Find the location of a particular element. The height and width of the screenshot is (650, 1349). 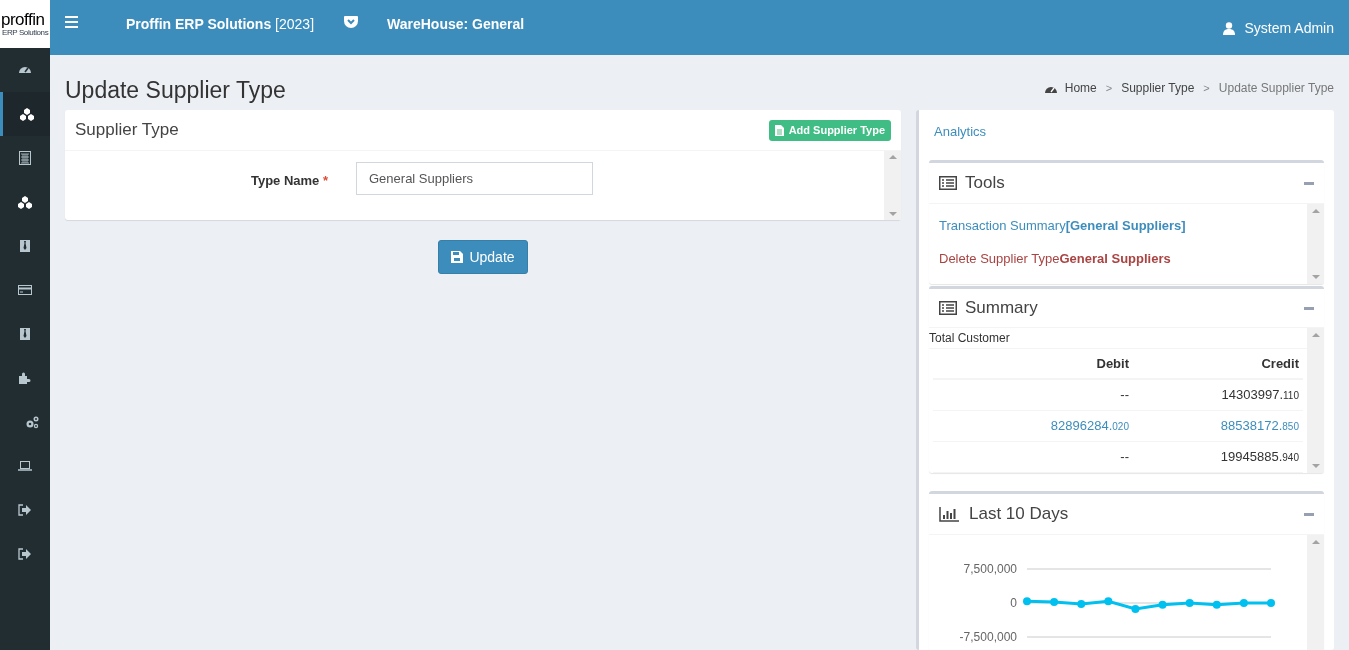

box-title: Tools is located at coordinates (985, 183).